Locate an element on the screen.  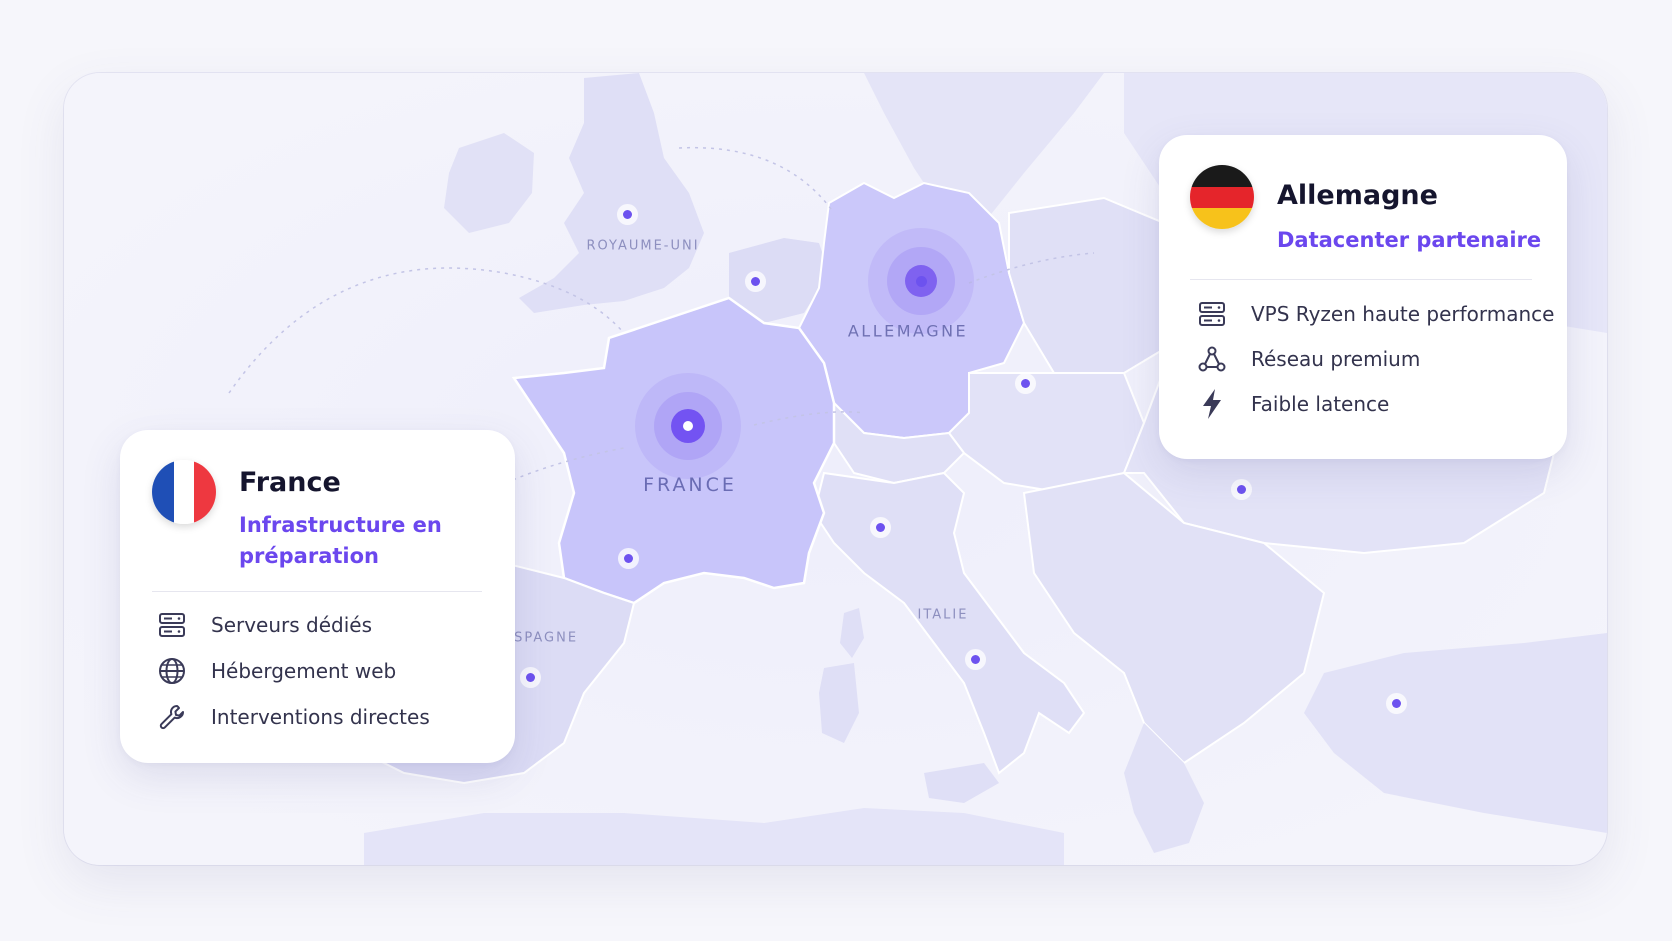
germany-feature-latency: Faible latence is located at coordinates (1292, 404).